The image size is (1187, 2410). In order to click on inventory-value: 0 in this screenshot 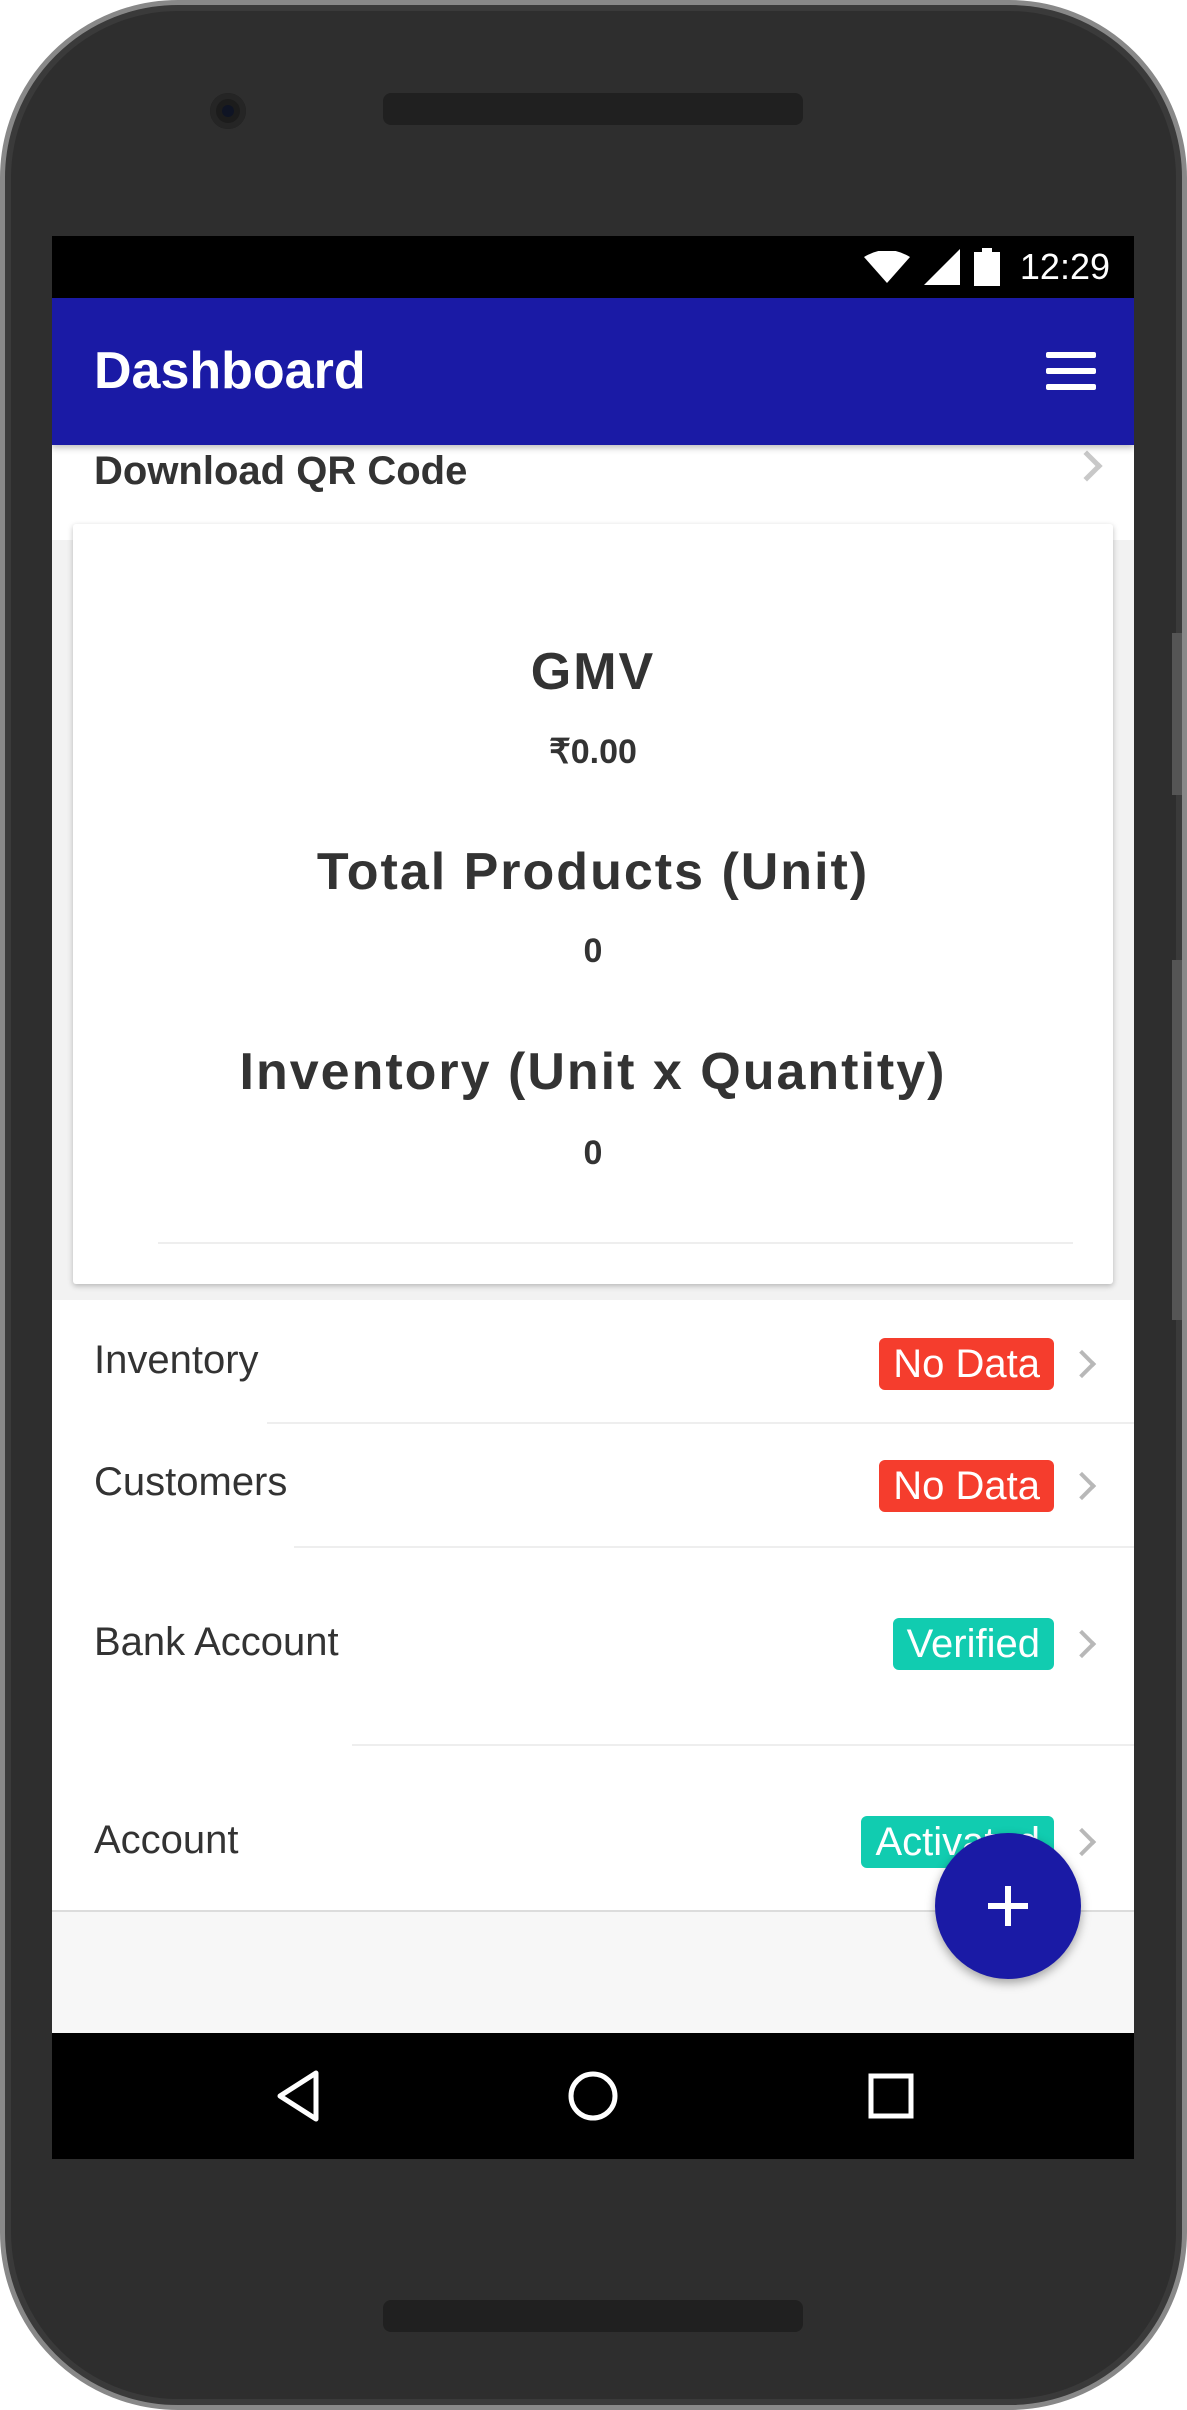, I will do `click(593, 1153)`.